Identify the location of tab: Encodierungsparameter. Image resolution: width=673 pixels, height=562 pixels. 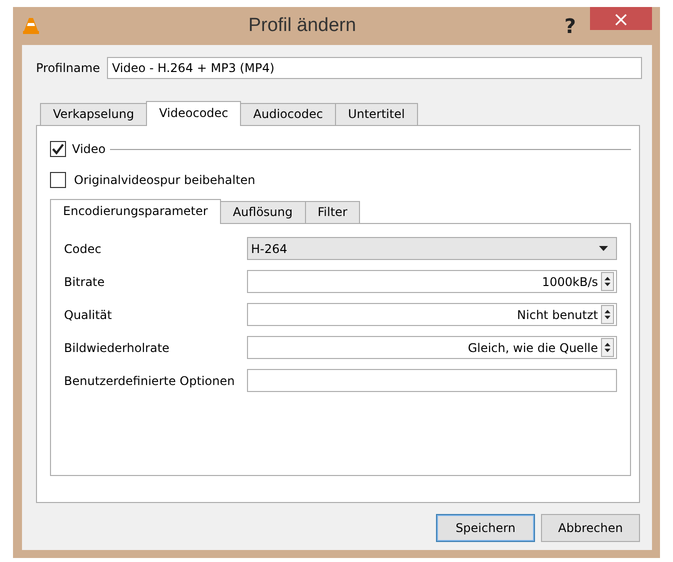
(135, 211).